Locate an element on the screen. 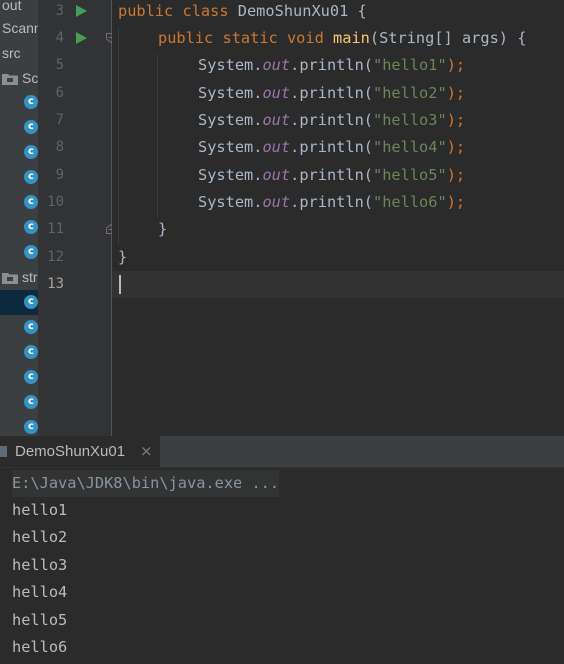 The width and height of the screenshot is (564, 664). line-number: 4 is located at coordinates (59, 38).